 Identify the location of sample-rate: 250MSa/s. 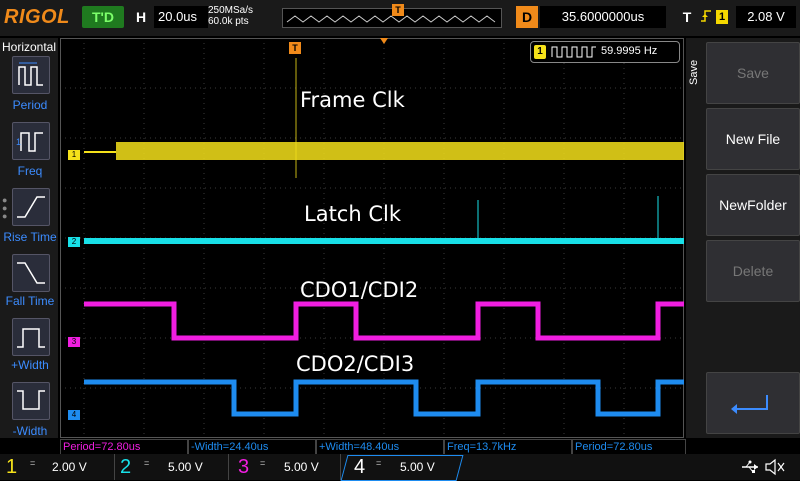
(231, 10).